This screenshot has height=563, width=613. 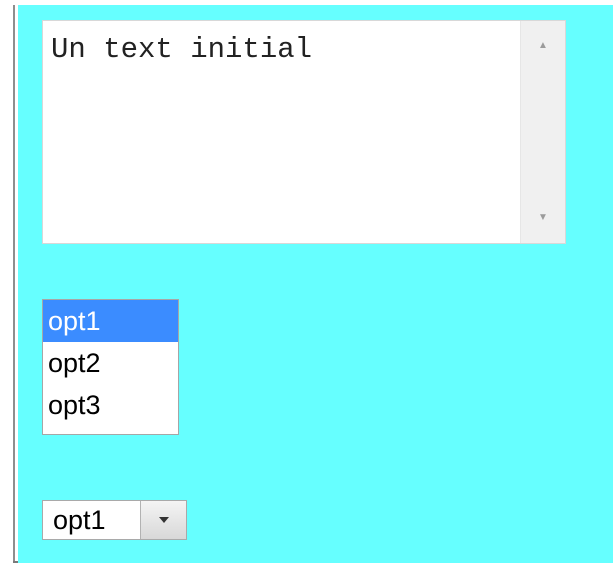 What do you see at coordinates (14, 284) in the screenshot?
I see `left-border-line` at bounding box center [14, 284].